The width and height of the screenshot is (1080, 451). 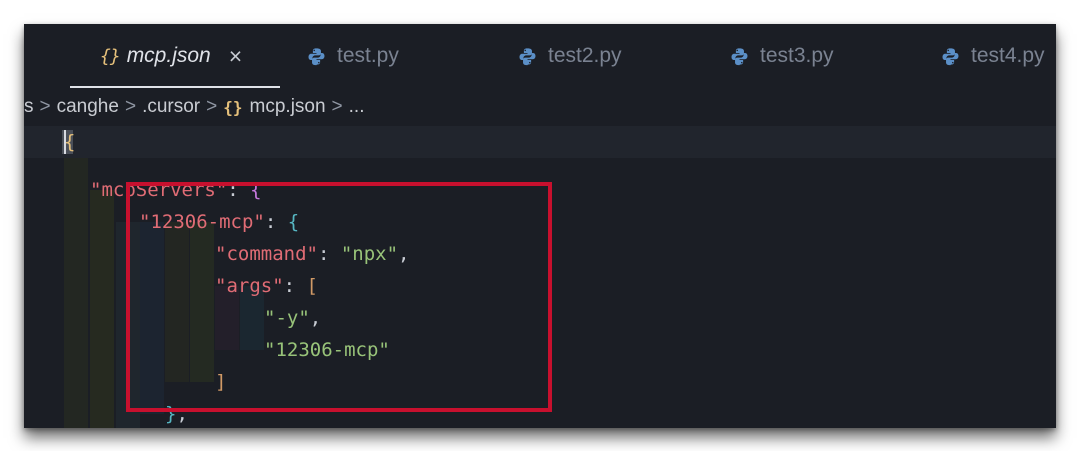 I want to click on close-icon: ×, so click(x=235, y=56).